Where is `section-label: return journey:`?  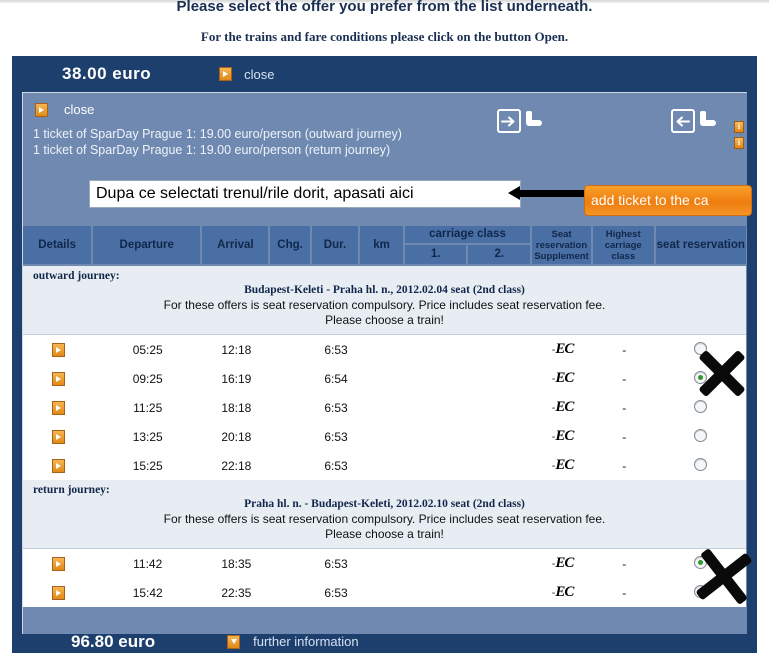 section-label: return journey: is located at coordinates (71, 490).